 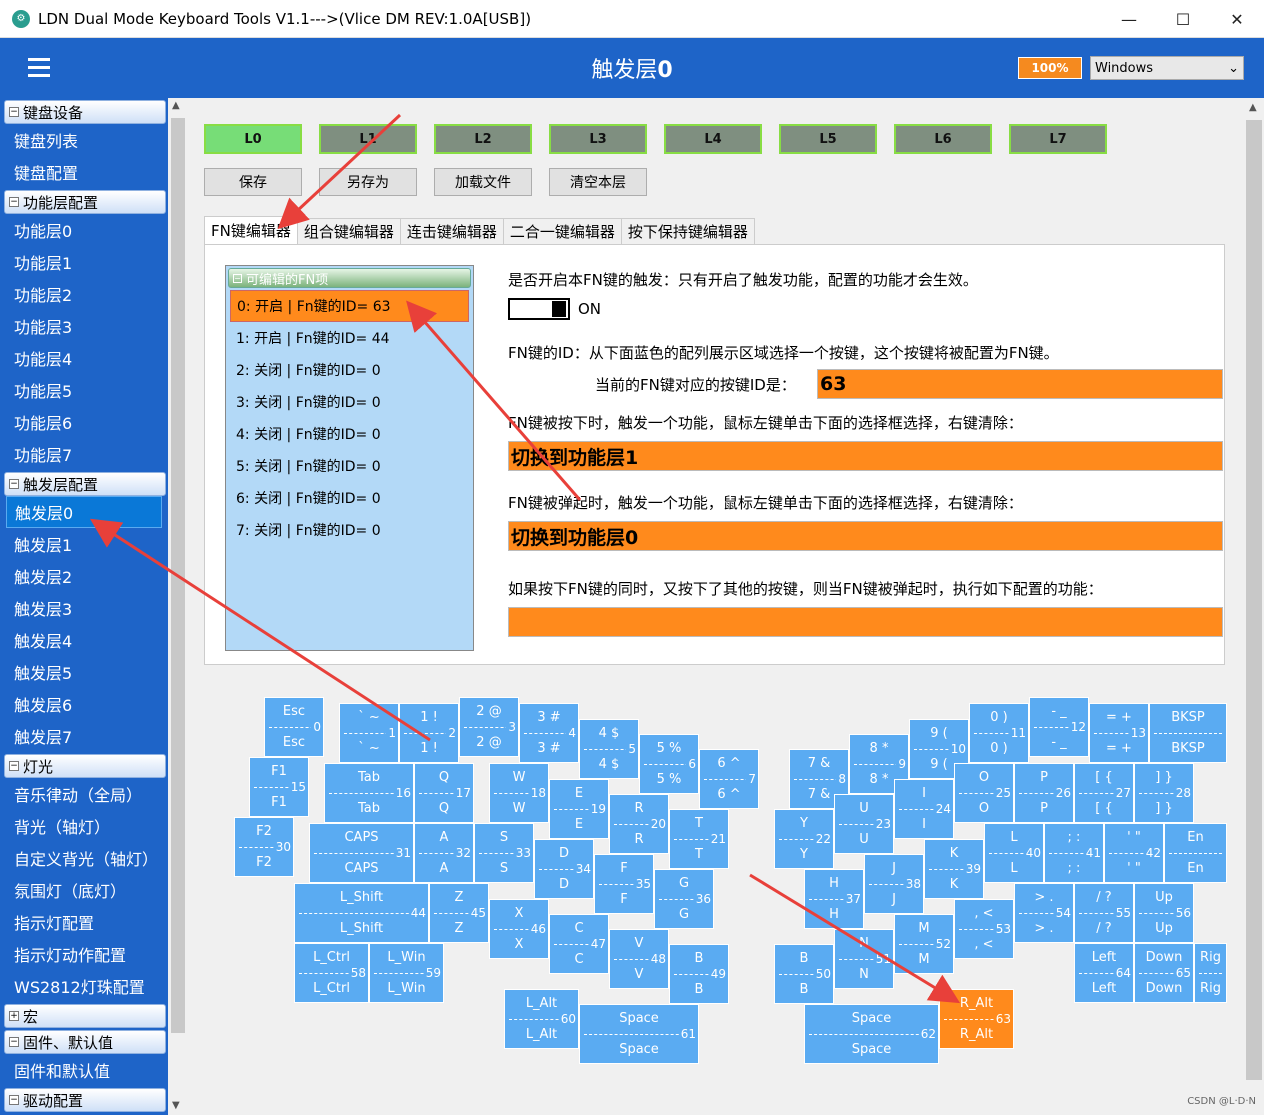 I want to click on keyboard-key: 4 $ 5 4 $, so click(x=609, y=749).